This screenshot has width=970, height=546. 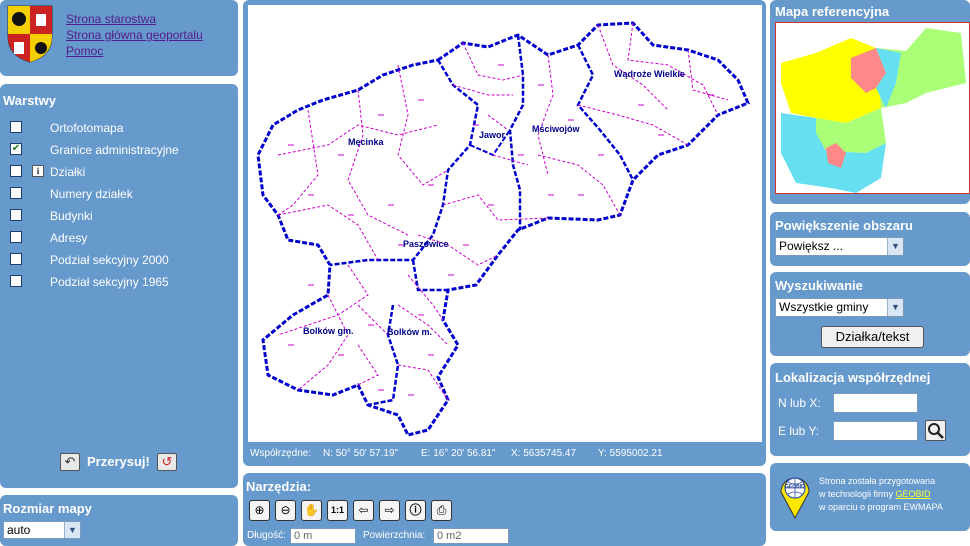 I want to click on layer-label: Ortofotomapa, so click(x=87, y=128).